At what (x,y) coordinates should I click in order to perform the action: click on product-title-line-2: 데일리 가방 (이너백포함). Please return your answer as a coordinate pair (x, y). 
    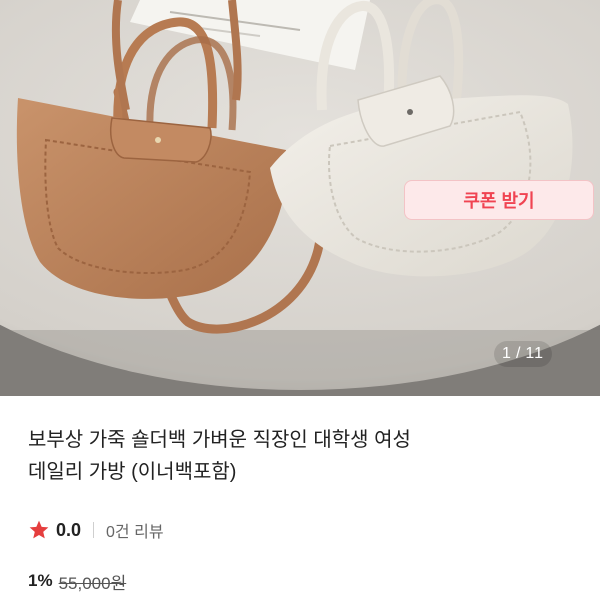
    Looking at the image, I should click on (132, 472).